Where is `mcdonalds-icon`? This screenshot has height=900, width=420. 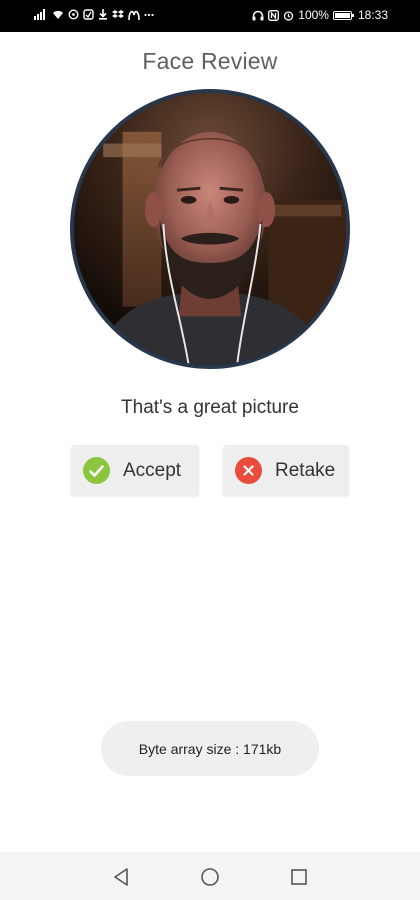 mcdonalds-icon is located at coordinates (134, 15).